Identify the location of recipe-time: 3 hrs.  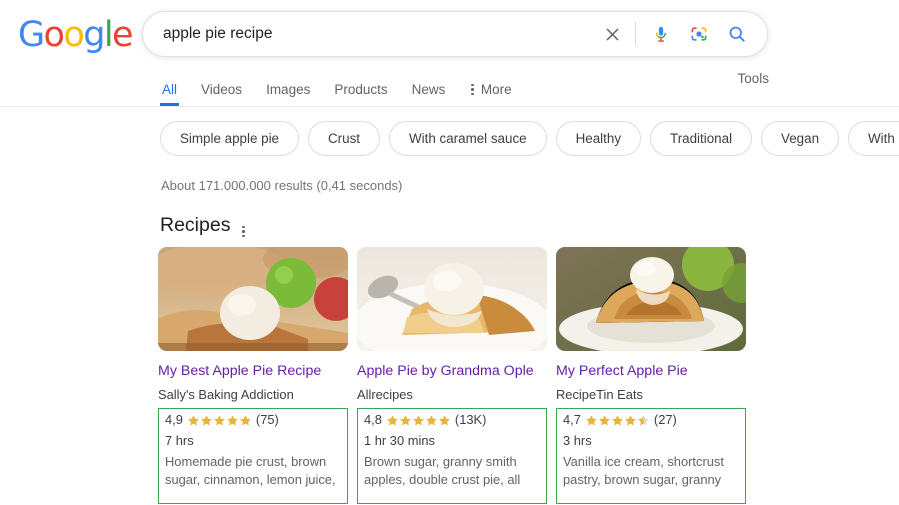
(577, 441).